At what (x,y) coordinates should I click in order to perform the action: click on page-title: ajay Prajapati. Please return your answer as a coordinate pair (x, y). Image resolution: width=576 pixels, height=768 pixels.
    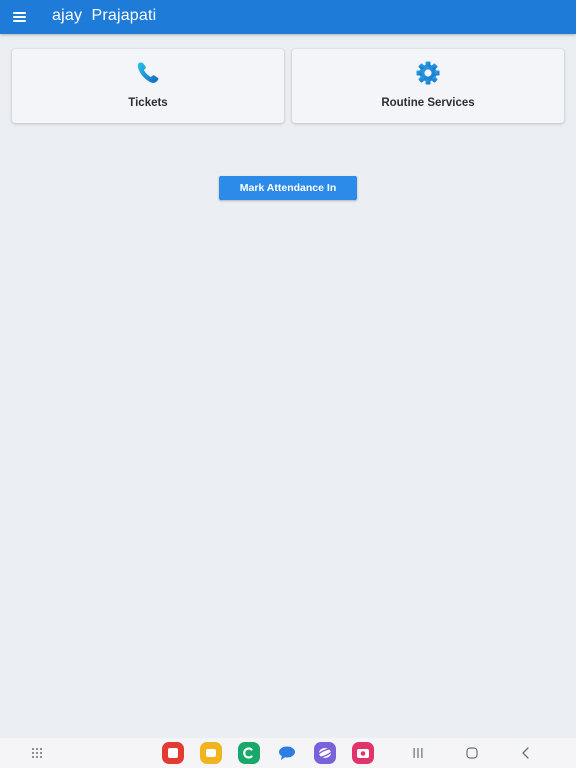
    Looking at the image, I should click on (104, 15).